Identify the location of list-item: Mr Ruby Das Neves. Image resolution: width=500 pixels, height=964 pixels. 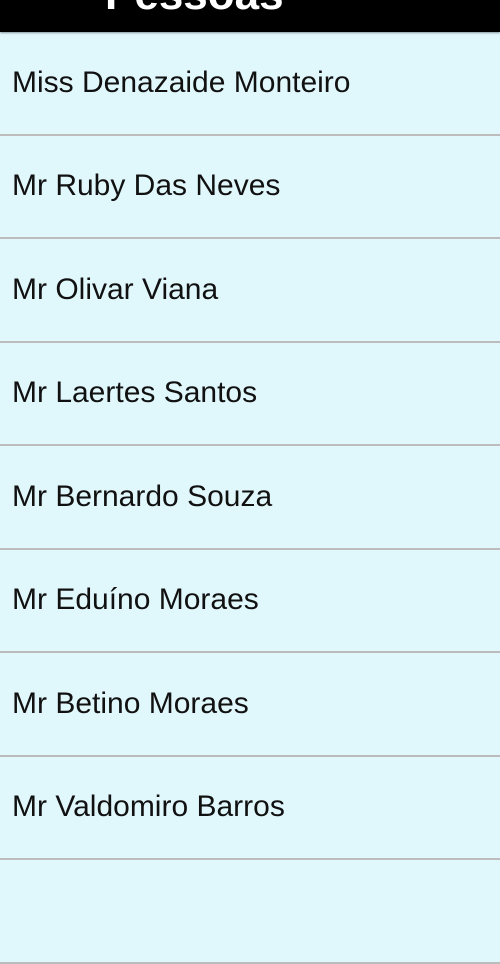
(250, 187).